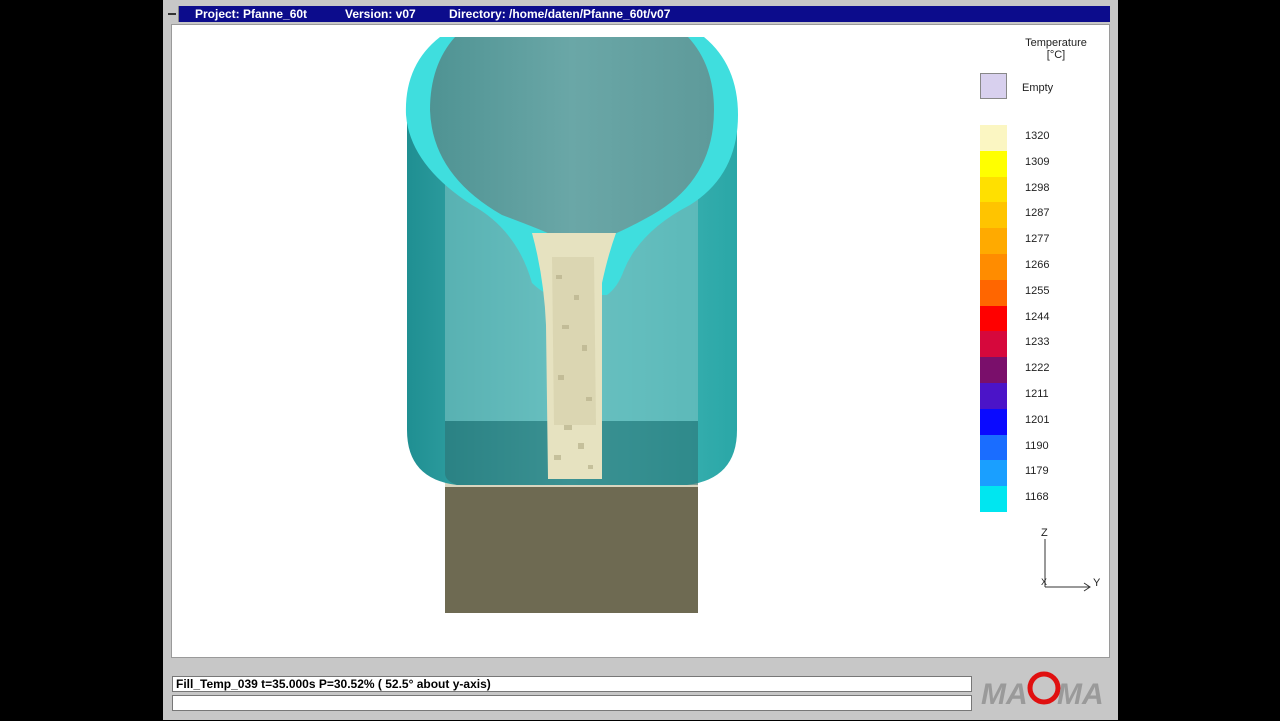  Describe the element at coordinates (1037, 497) in the screenshot. I see `legend-label: 1168` at that location.